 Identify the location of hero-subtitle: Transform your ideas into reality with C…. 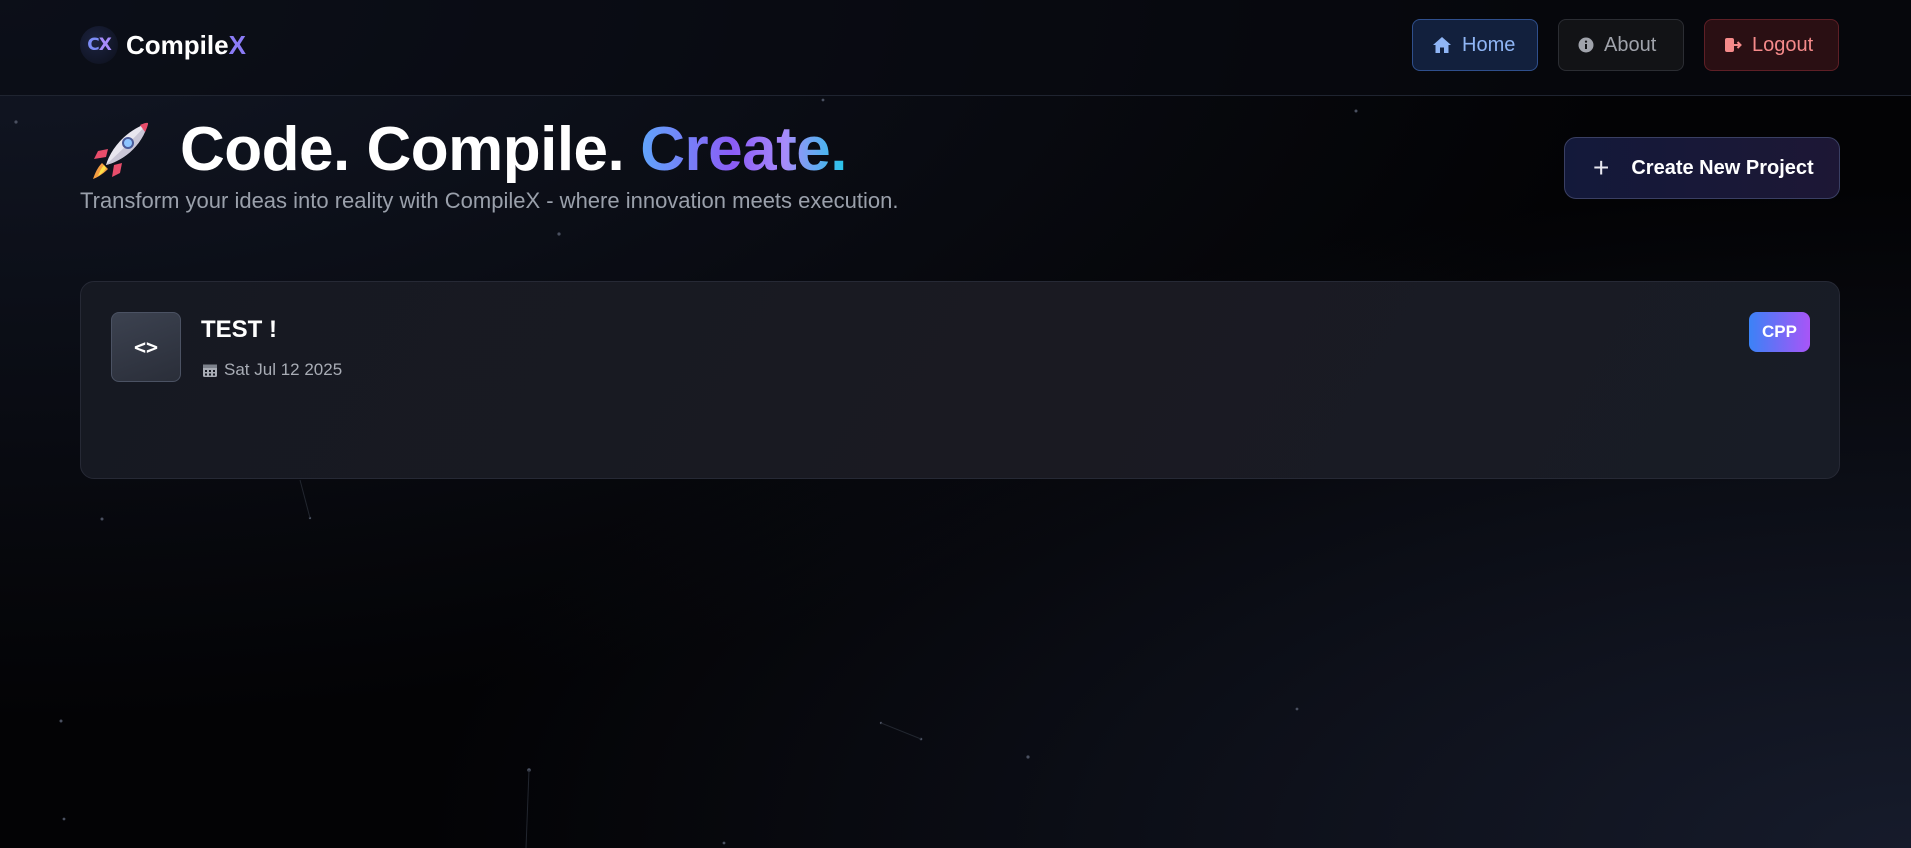
(489, 200).